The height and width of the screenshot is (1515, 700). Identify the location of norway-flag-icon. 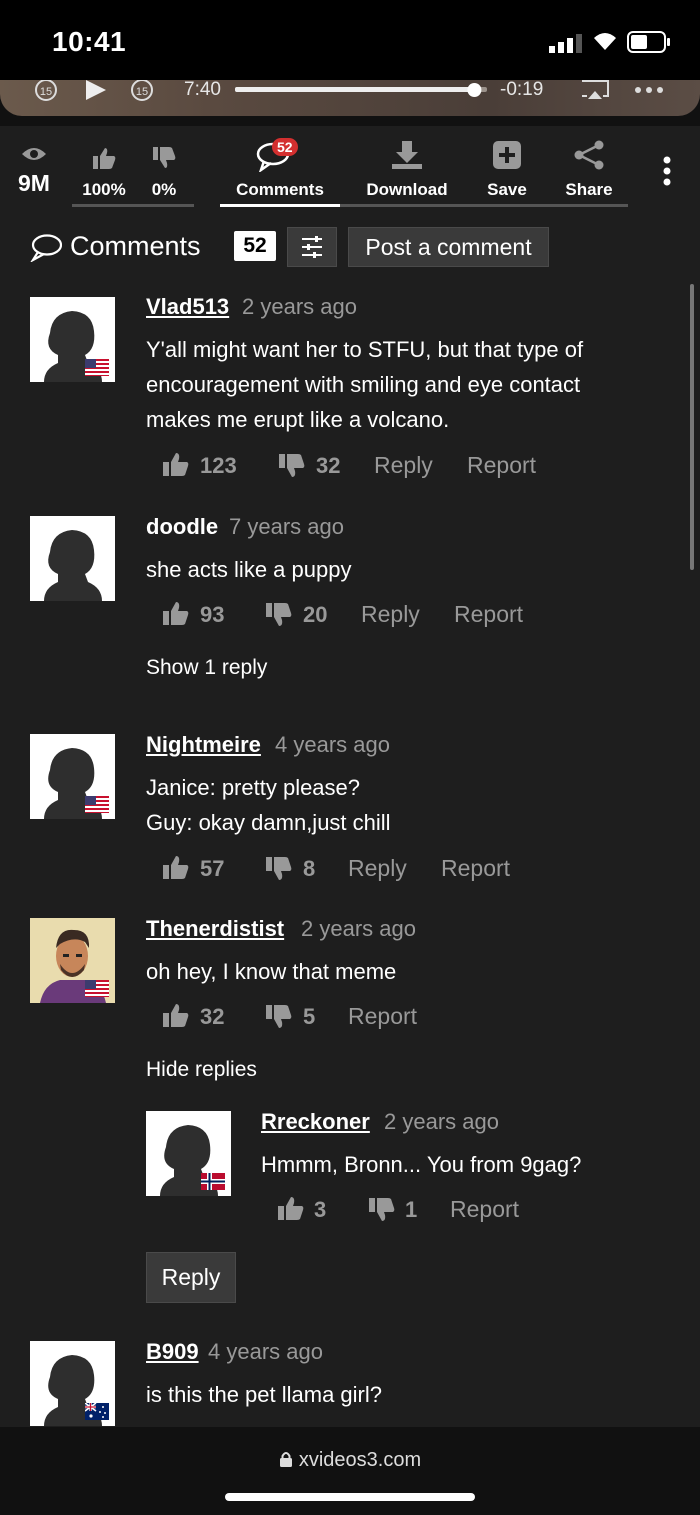
(213, 1181).